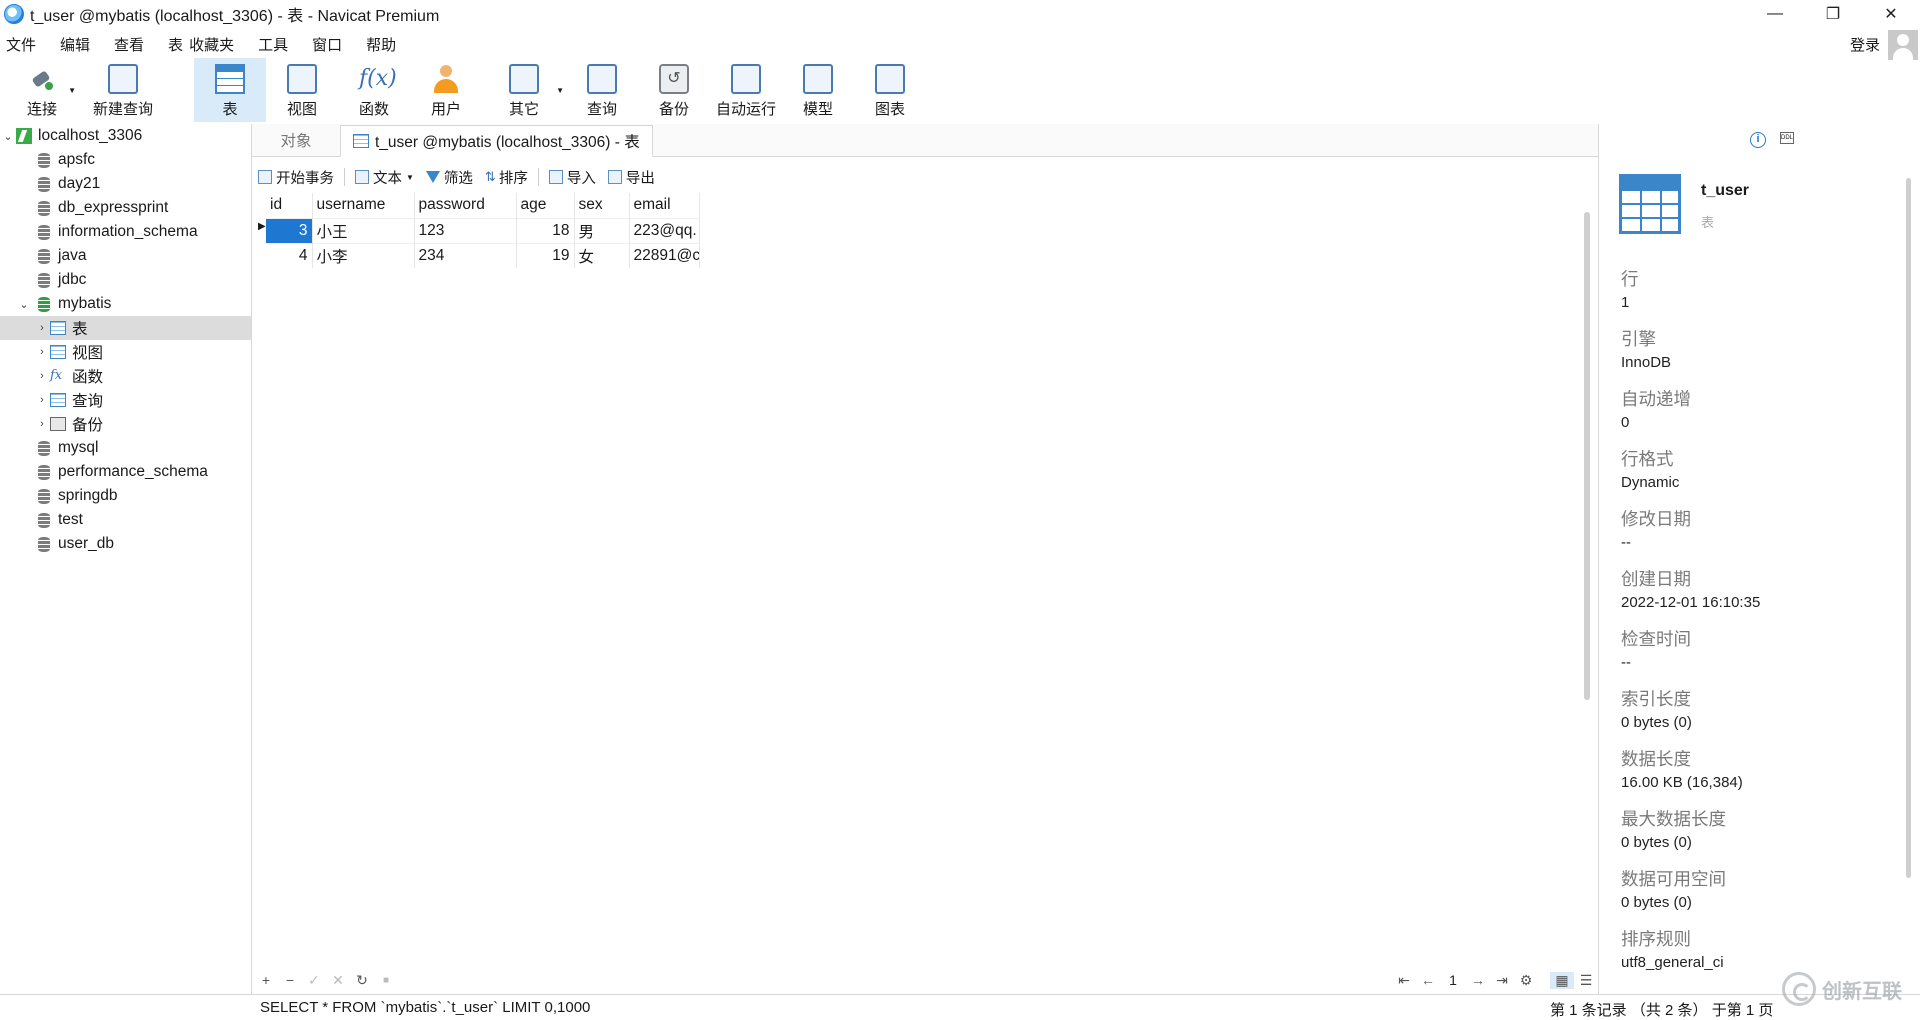 Image resolution: width=1920 pixels, height=1020 pixels. What do you see at coordinates (560, 90) in the screenshot?
I see `other-dropdown-icon: ▼` at bounding box center [560, 90].